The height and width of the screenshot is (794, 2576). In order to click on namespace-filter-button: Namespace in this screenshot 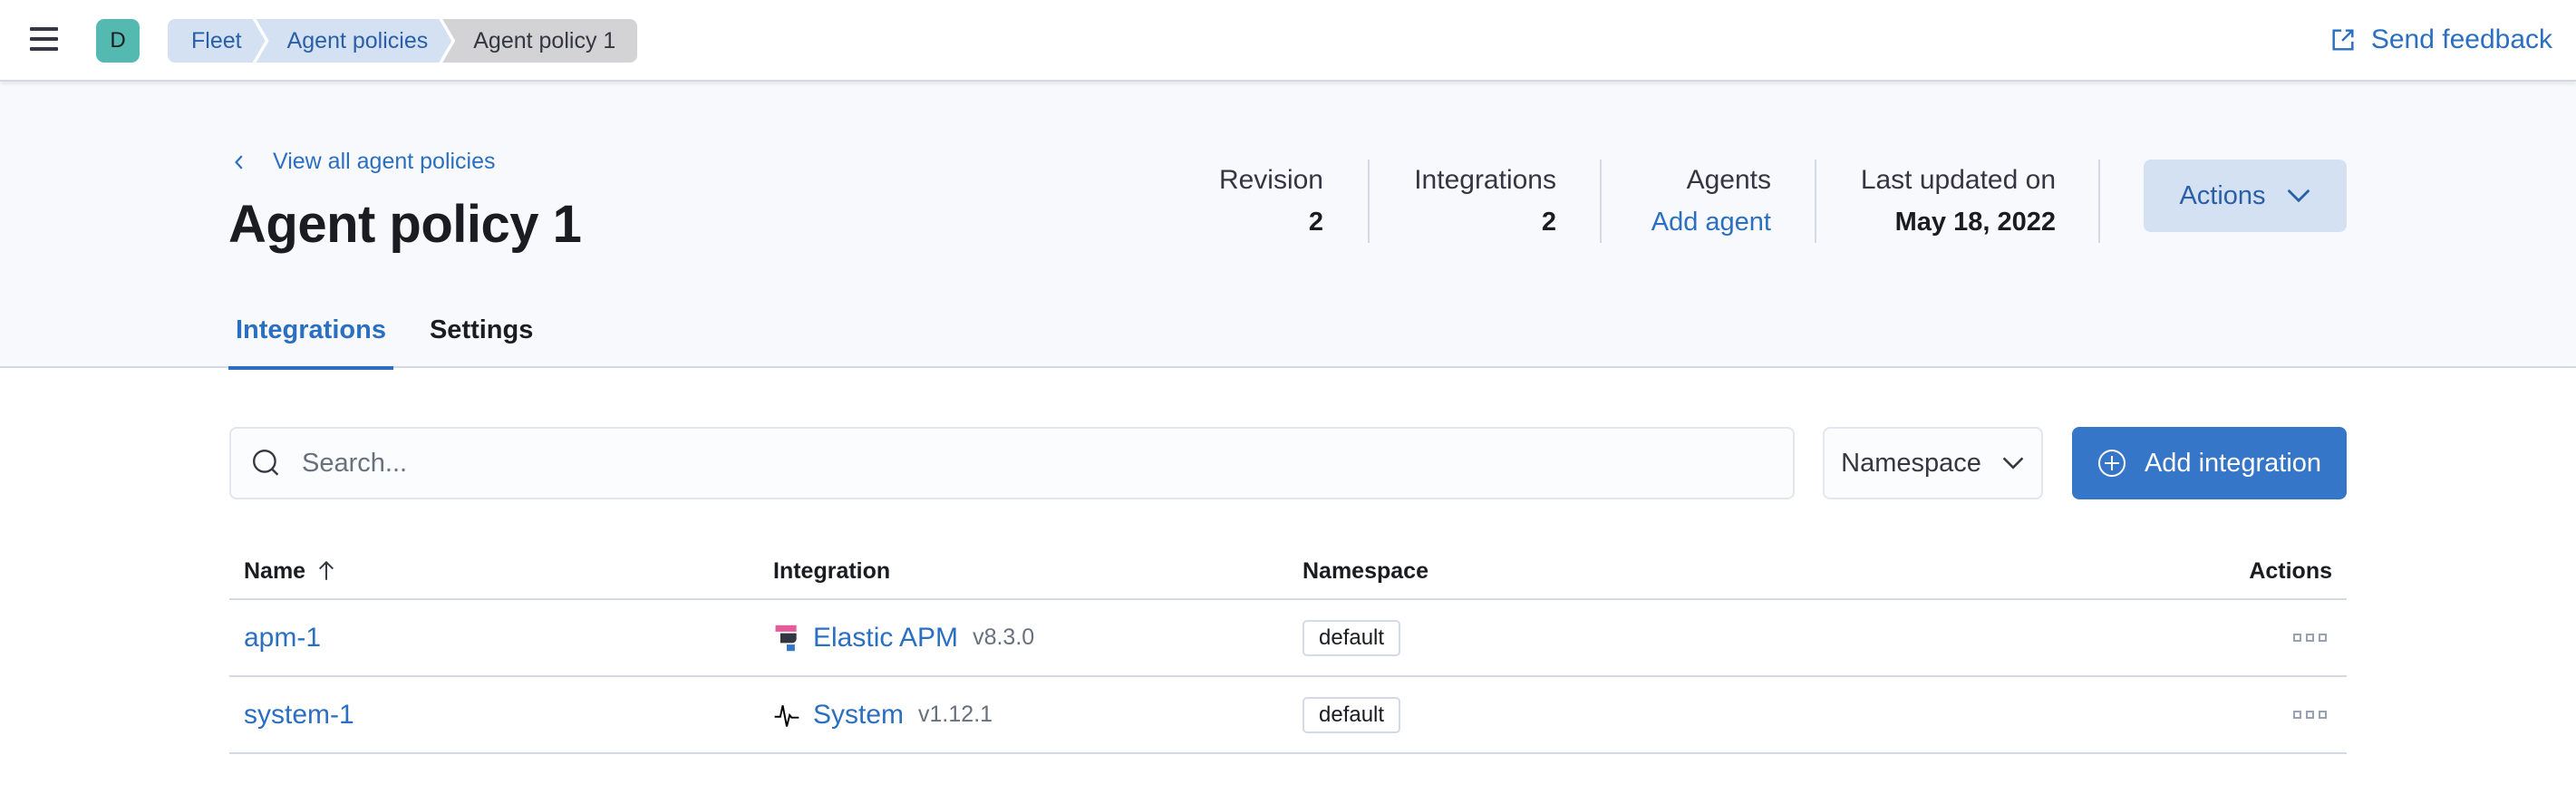, I will do `click(1933, 463)`.